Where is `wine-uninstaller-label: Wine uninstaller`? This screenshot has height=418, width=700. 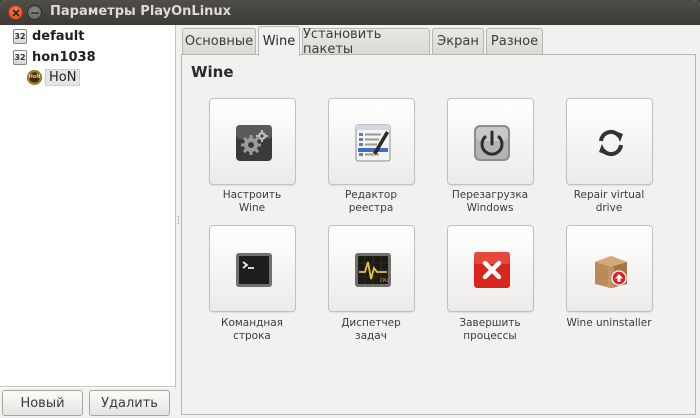
wine-uninstaller-label: Wine uninstaller is located at coordinates (609, 323).